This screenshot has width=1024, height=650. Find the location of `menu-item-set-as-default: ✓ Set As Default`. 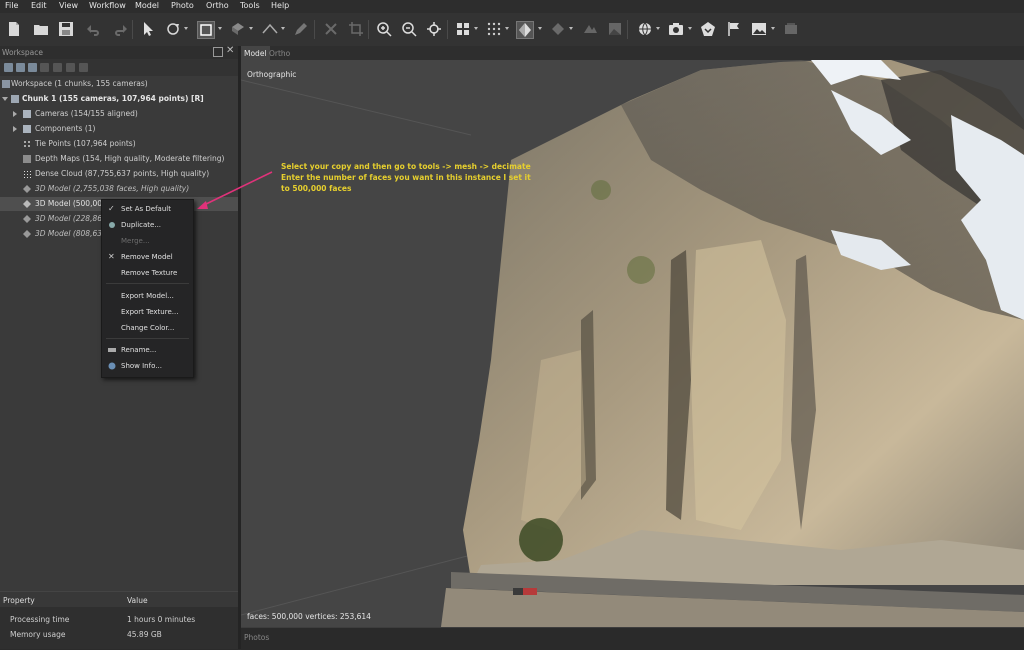

menu-item-set-as-default: ✓ Set As Default is located at coordinates (147, 209).